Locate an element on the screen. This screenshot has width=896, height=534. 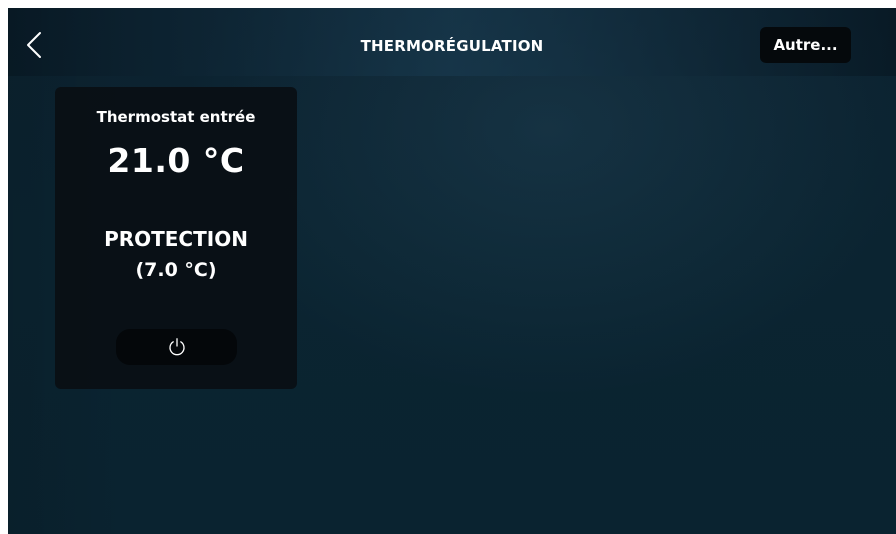
current-temperature: 21.0 °C is located at coordinates (176, 160).